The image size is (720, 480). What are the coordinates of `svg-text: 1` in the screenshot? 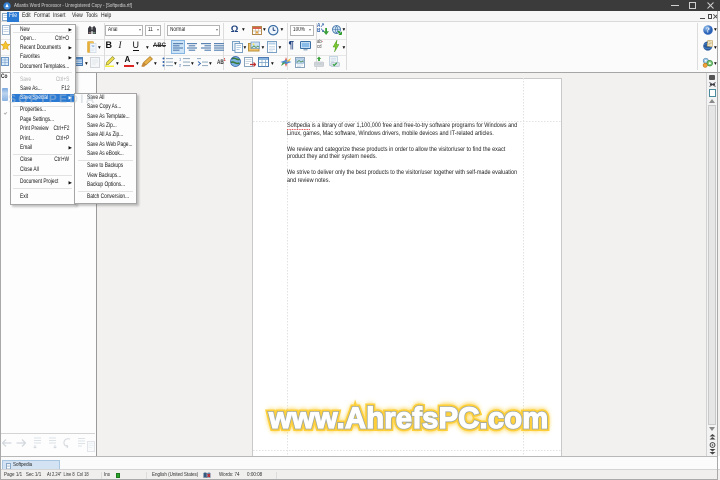 It's located at (180, 59).